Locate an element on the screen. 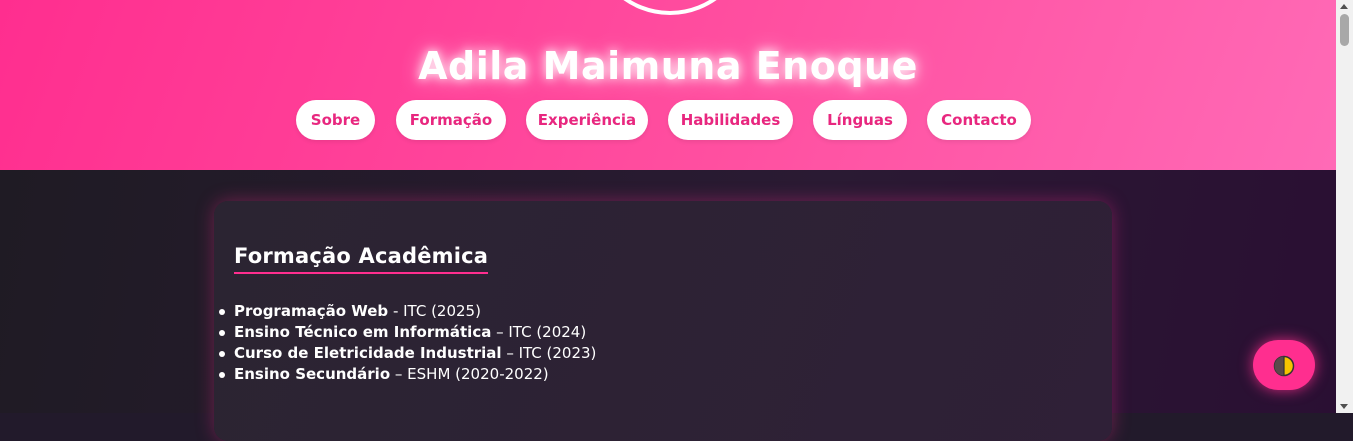 Image resolution: width=1353 pixels, height=441 pixels. theme-toggle-button is located at coordinates (1284, 365).